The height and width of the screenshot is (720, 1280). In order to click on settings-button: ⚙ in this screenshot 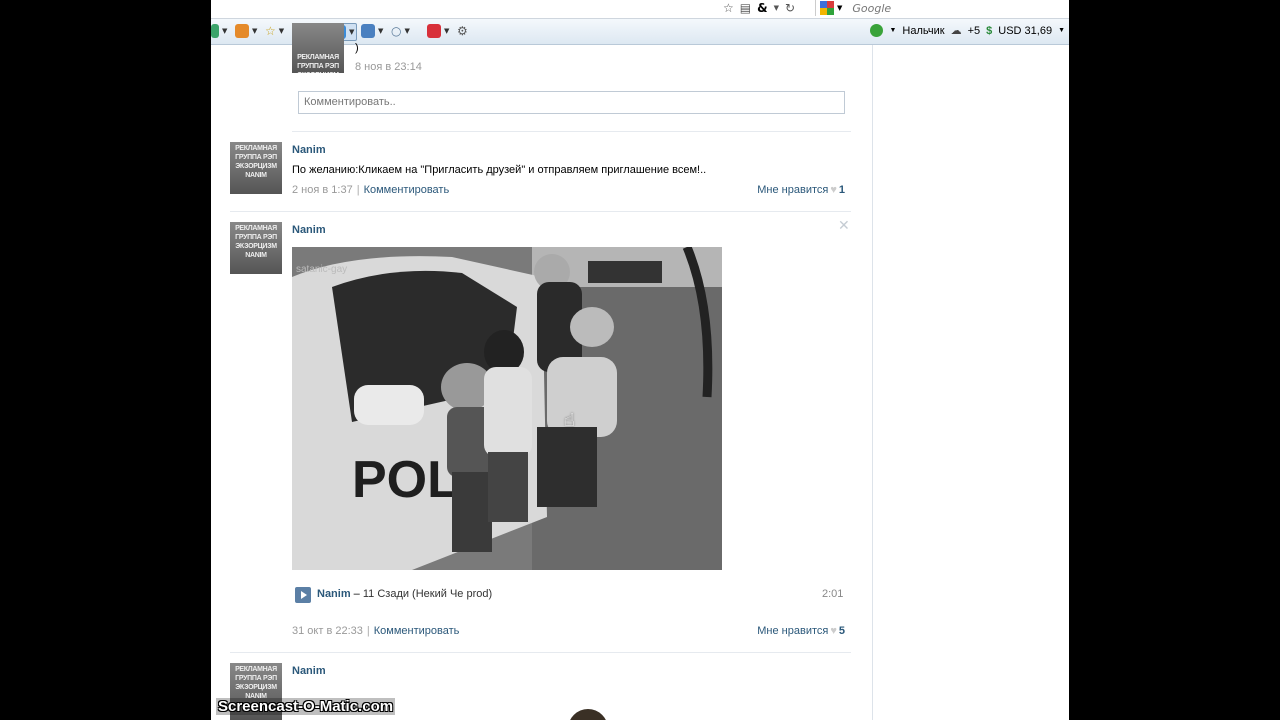, I will do `click(462, 31)`.